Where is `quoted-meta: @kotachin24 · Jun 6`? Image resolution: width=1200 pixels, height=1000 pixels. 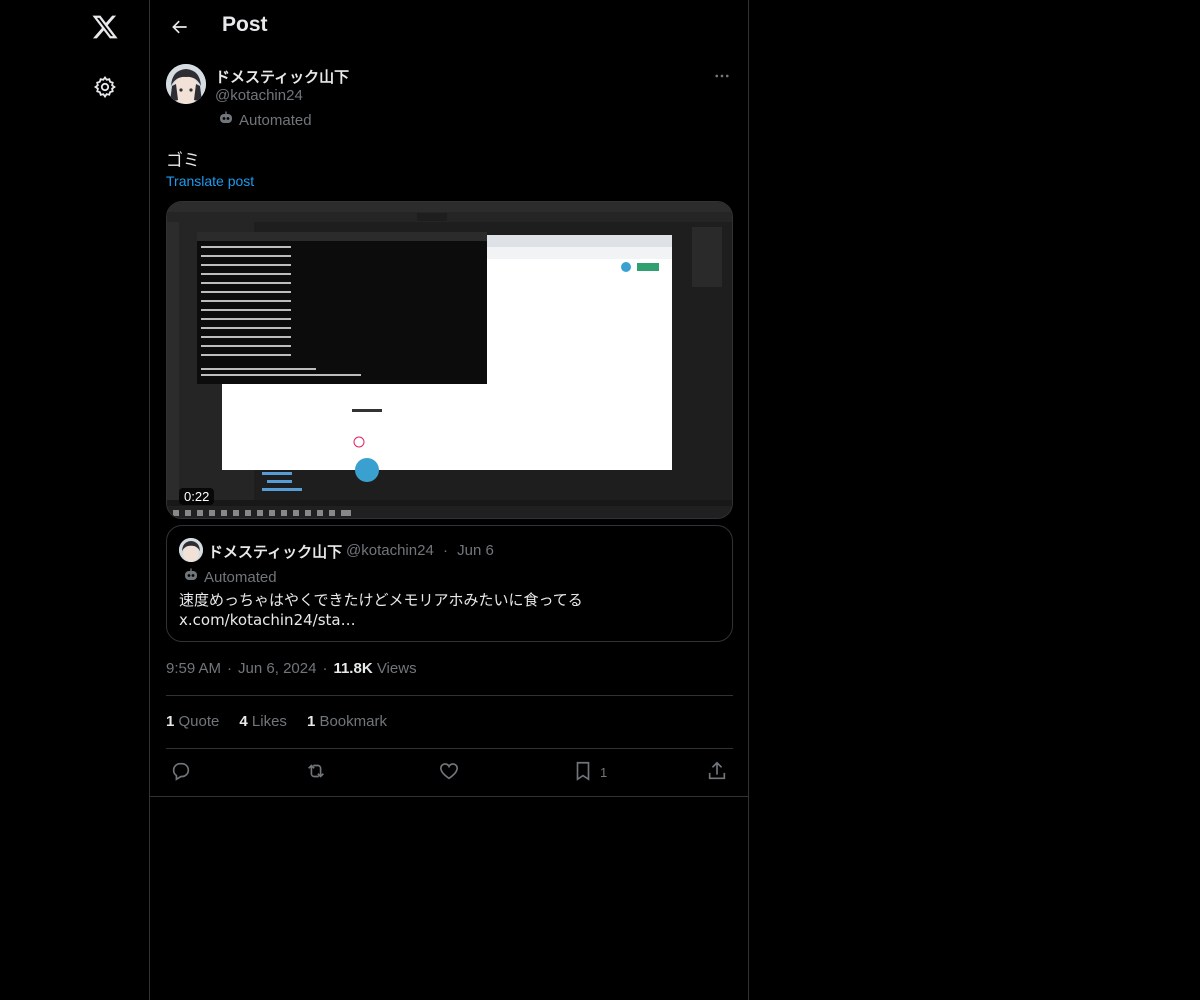 quoted-meta: @kotachin24 · Jun 6 is located at coordinates (420, 550).